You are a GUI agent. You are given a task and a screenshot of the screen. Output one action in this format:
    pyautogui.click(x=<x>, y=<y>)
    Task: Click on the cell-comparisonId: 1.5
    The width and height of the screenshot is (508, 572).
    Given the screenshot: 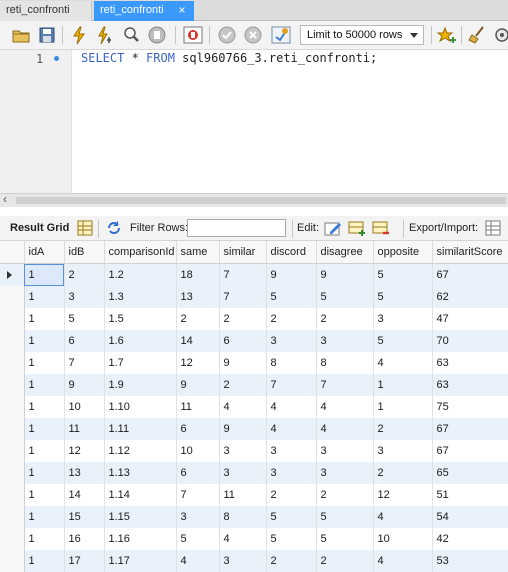 What is the action you would take?
    pyautogui.click(x=140, y=319)
    